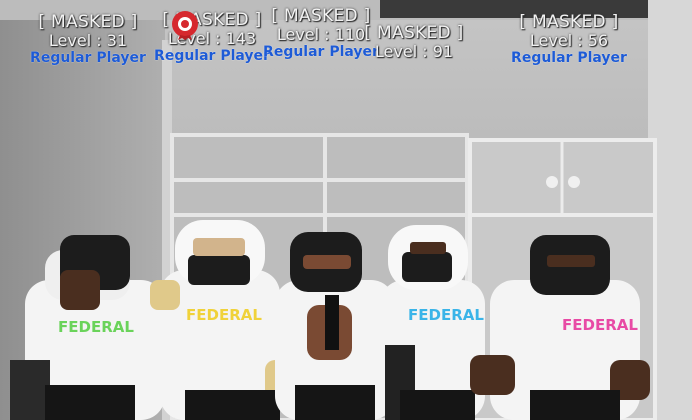  Describe the element at coordinates (569, 58) in the screenshot. I see `nametag-role: Regular Player` at that location.